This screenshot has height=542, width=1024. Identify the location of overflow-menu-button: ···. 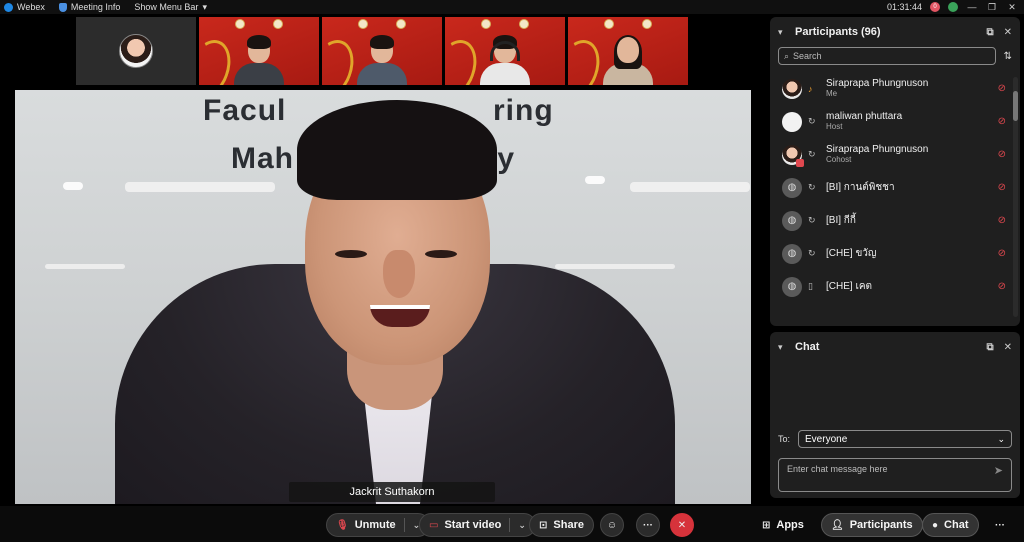
(1000, 525).